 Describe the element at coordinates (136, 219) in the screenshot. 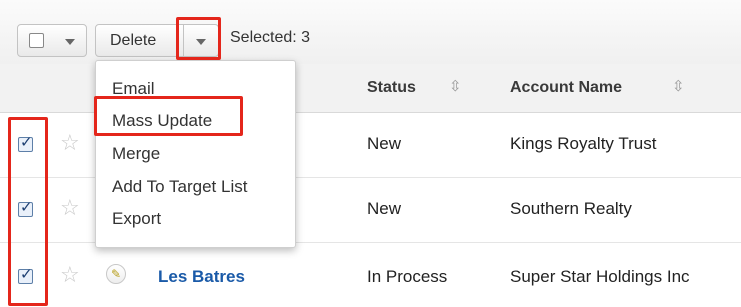

I see `menu-item-export: Export` at that location.